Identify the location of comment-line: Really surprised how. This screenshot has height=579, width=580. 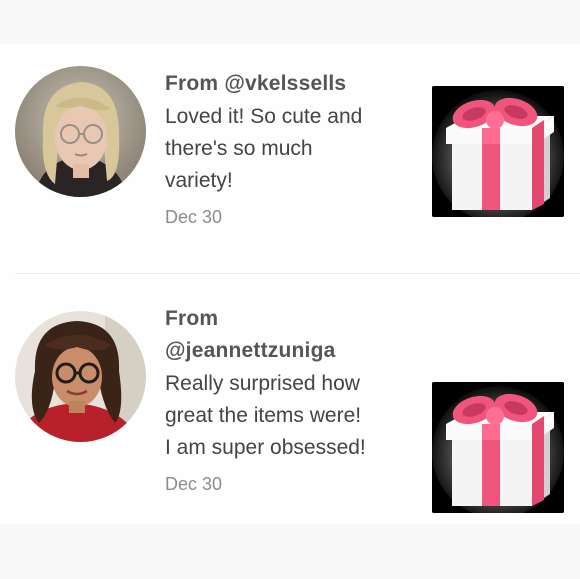
(262, 383).